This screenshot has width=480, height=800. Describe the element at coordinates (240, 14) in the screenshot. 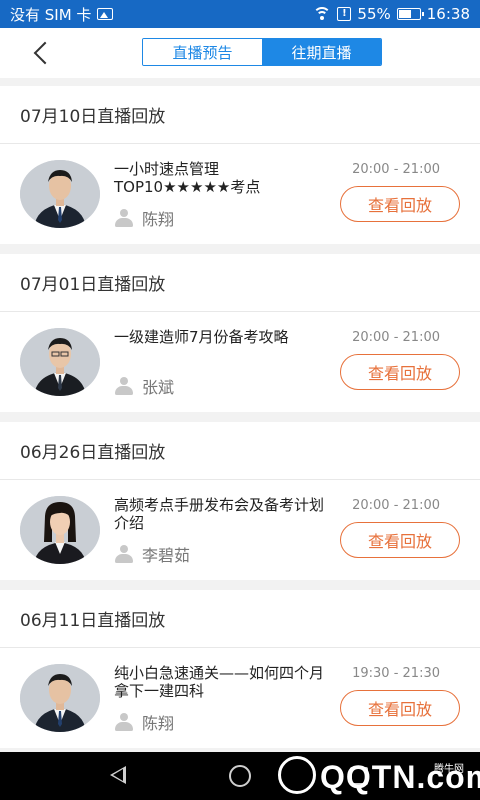

I see `status-bar: 没有 SIM 卡 ! 55% 16:38` at that location.